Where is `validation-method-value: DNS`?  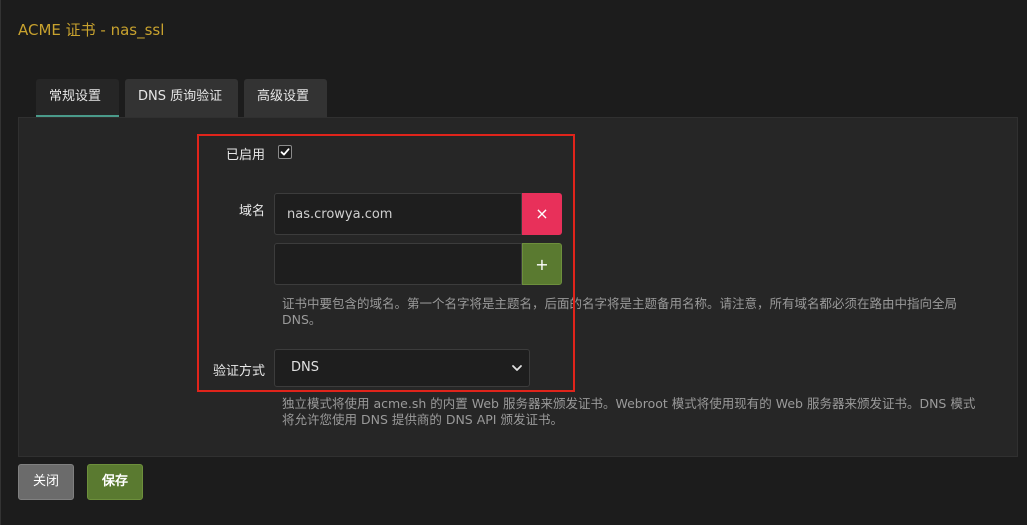 validation-method-value: DNS is located at coordinates (305, 367).